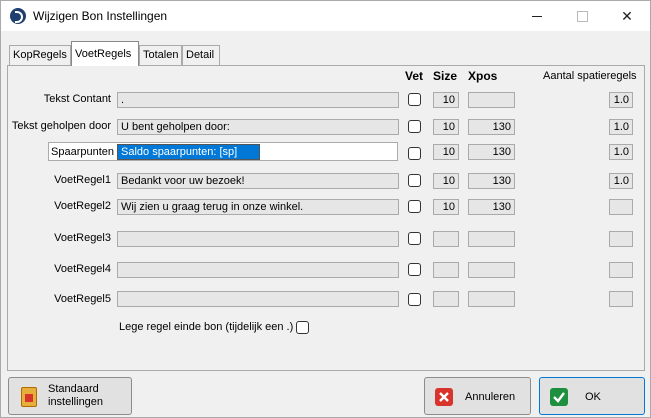 The image size is (651, 418). I want to click on defaults-button: Standaard instellingen, so click(70, 396).